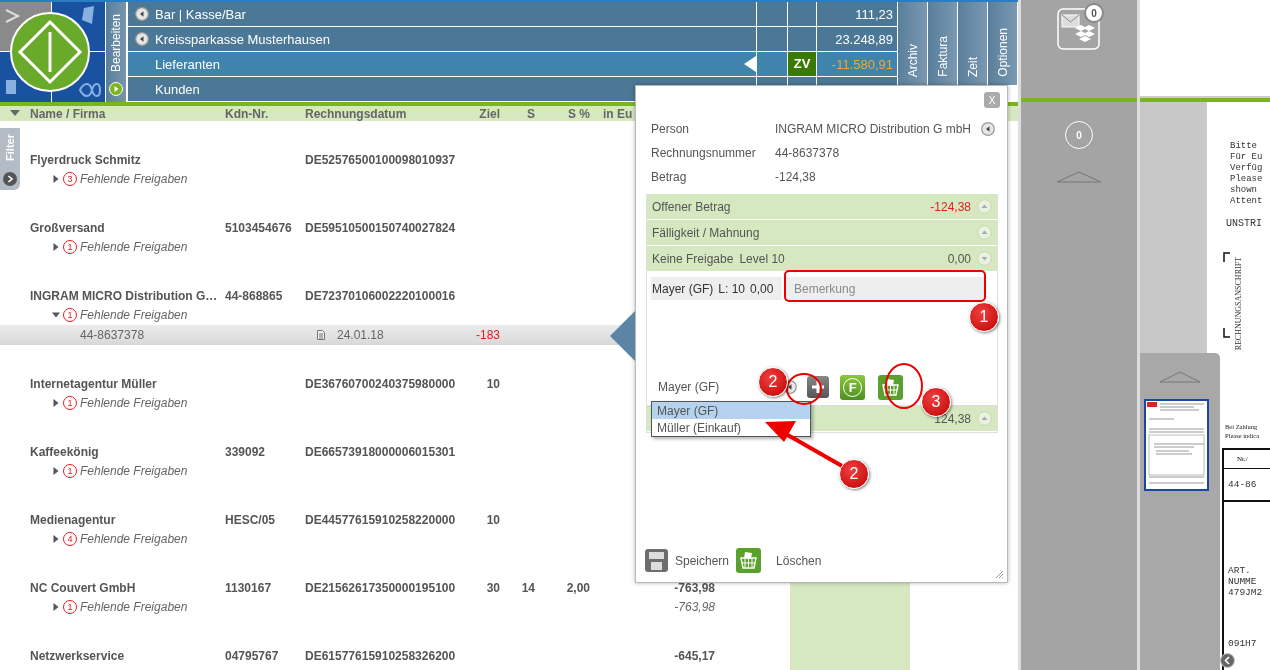 The image size is (1270, 670). Describe the element at coordinates (704, 153) in the screenshot. I see `field-label: Rechnungsnummer` at that location.